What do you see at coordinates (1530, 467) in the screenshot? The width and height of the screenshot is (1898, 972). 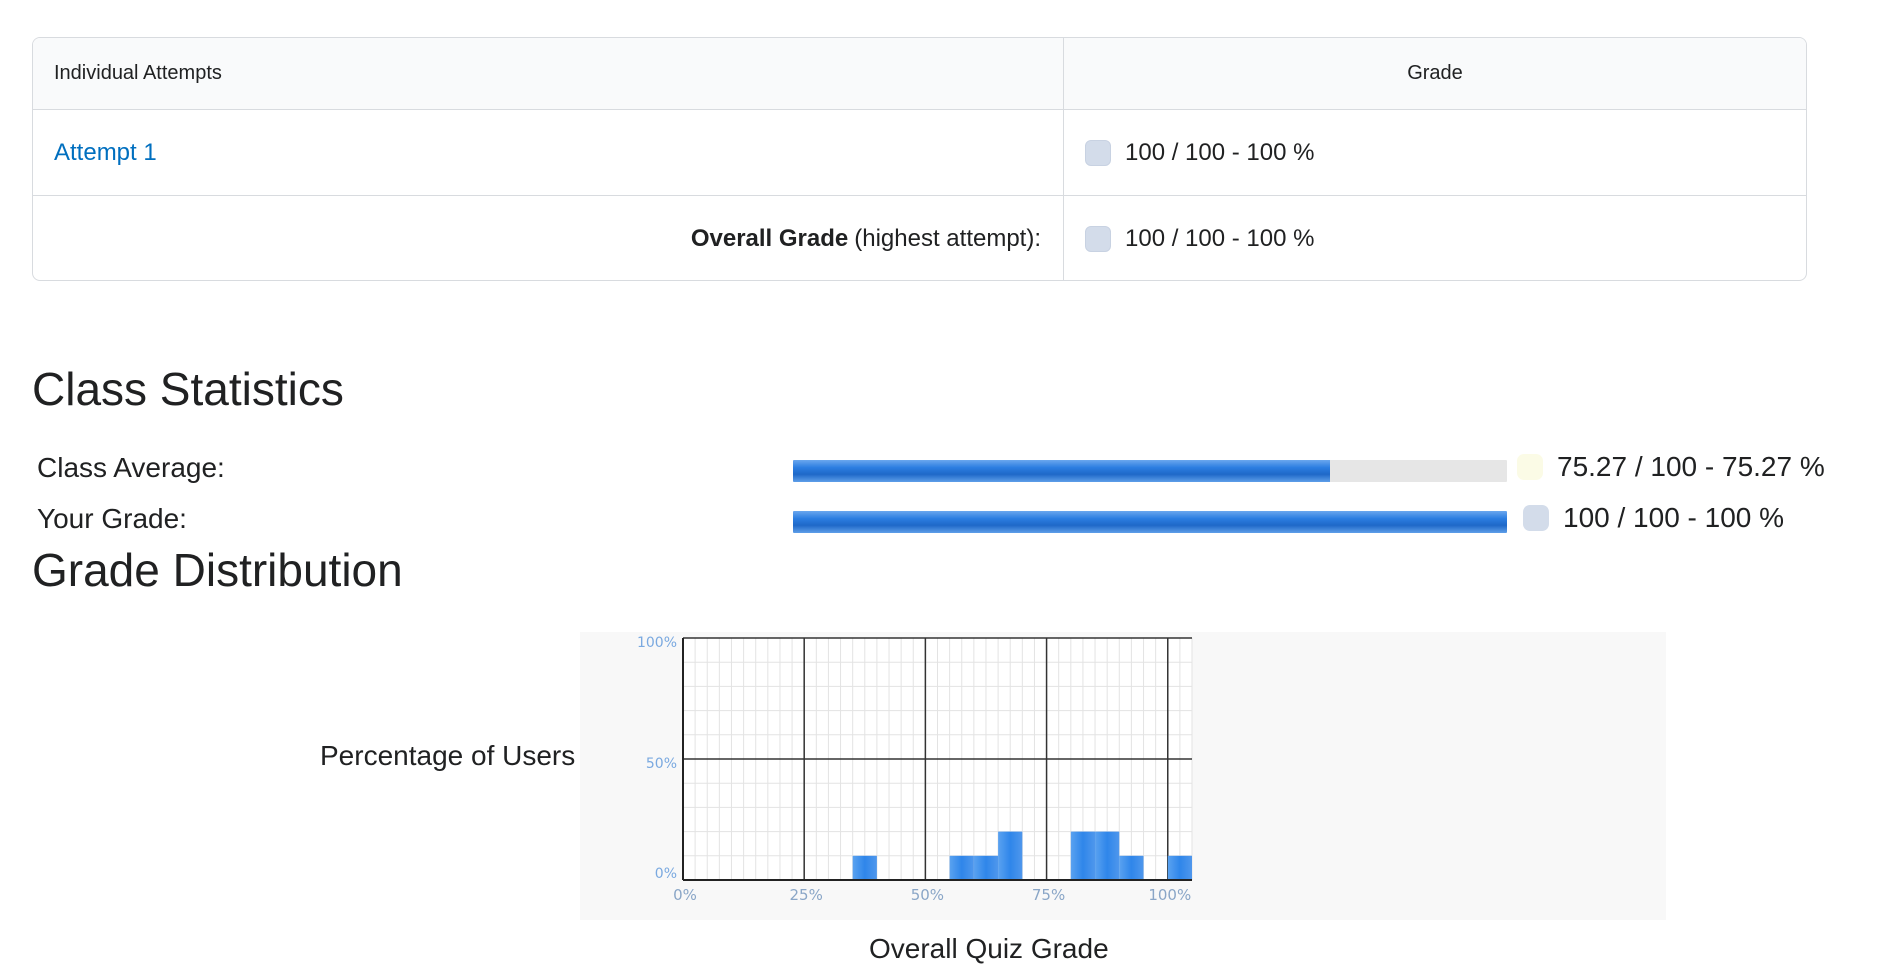 I see `class-average-swatch-icon` at bounding box center [1530, 467].